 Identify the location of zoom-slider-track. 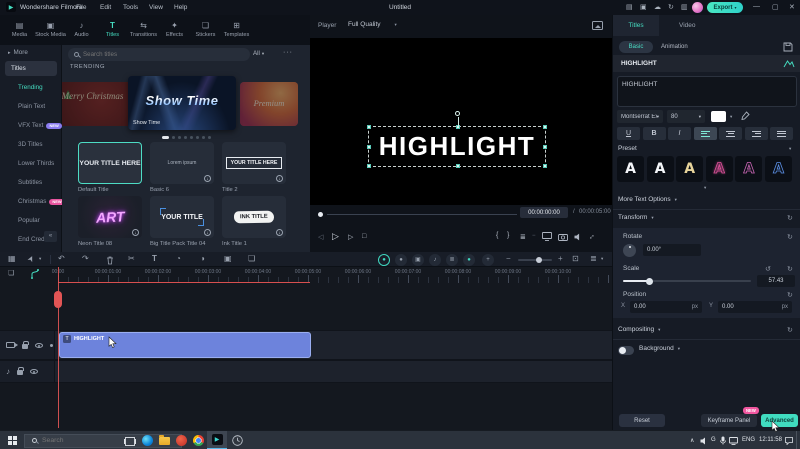
(535, 260).